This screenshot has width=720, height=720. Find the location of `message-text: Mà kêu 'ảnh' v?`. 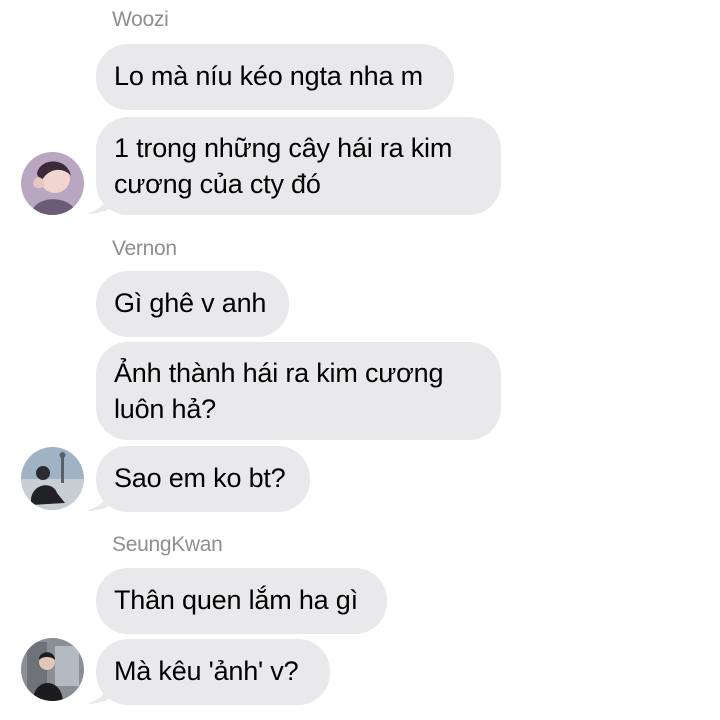

message-text: Mà kêu 'ảnh' v? is located at coordinates (206, 671).